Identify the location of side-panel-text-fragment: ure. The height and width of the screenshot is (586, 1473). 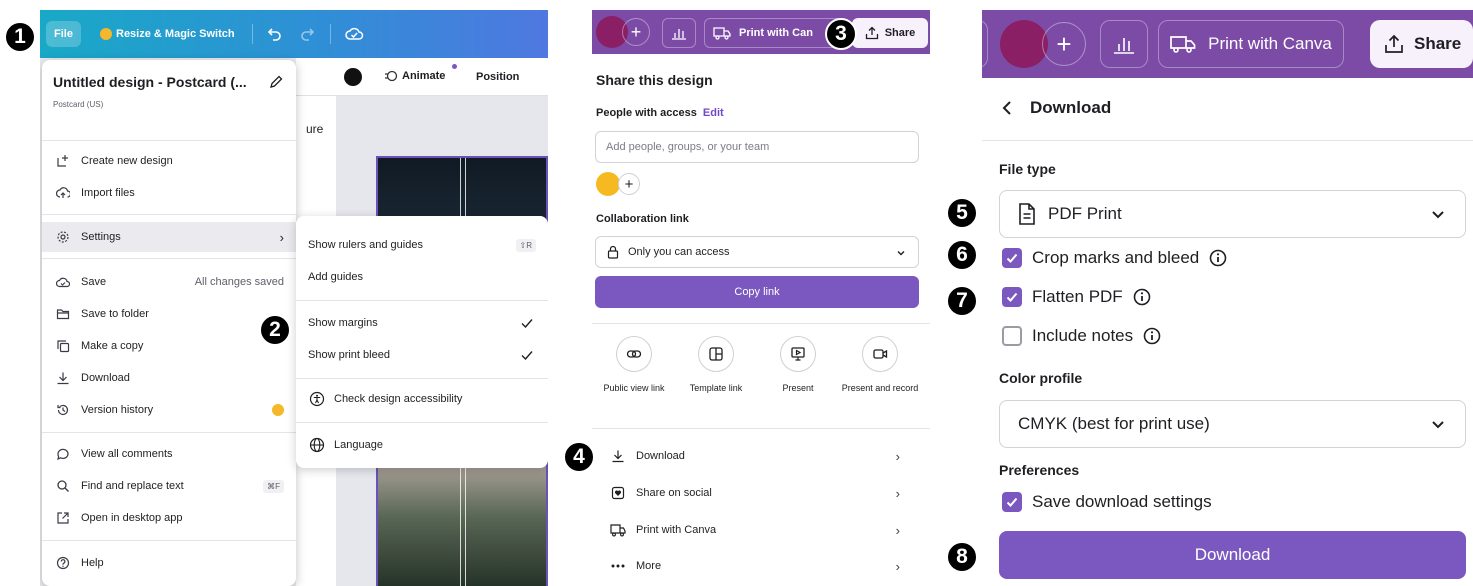
(315, 129).